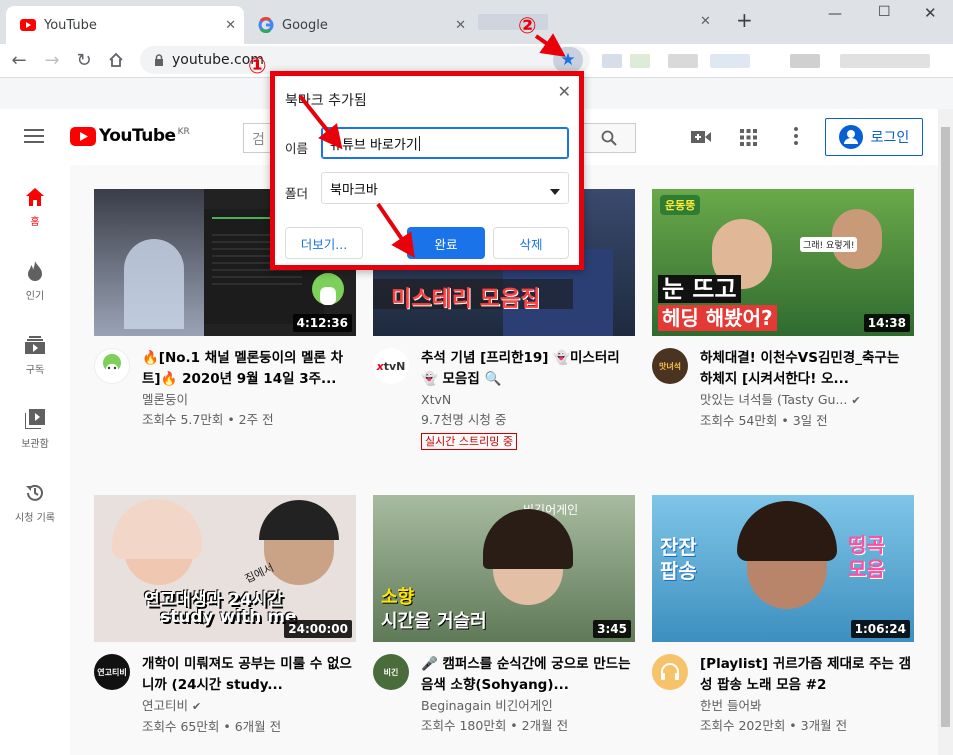 The height and width of the screenshot is (755, 953). I want to click on sidebar-item-trending: 인기, so click(35, 281).